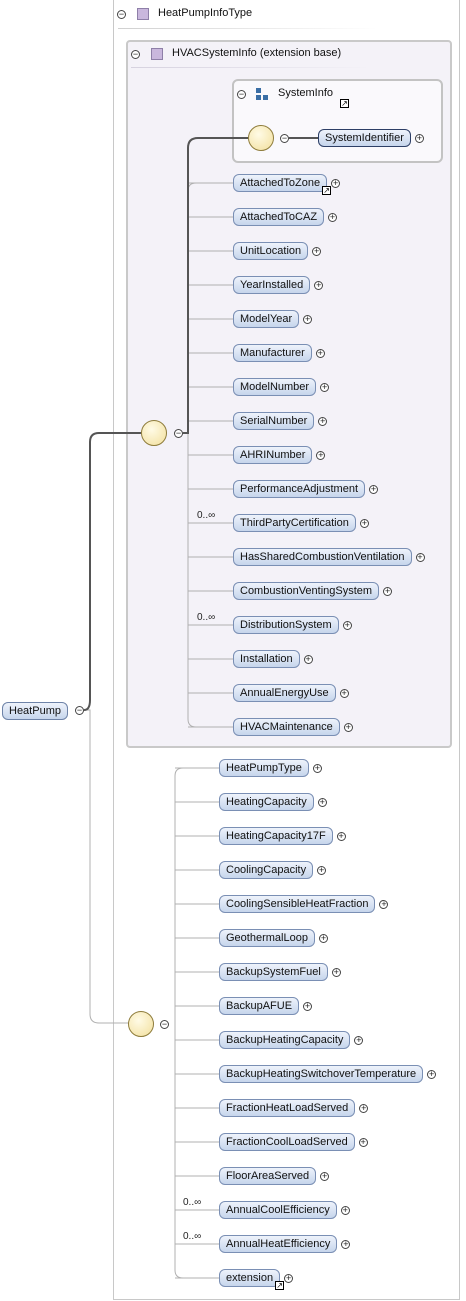  Describe the element at coordinates (157, 54) in the screenshot. I see `base-type-icon` at that location.